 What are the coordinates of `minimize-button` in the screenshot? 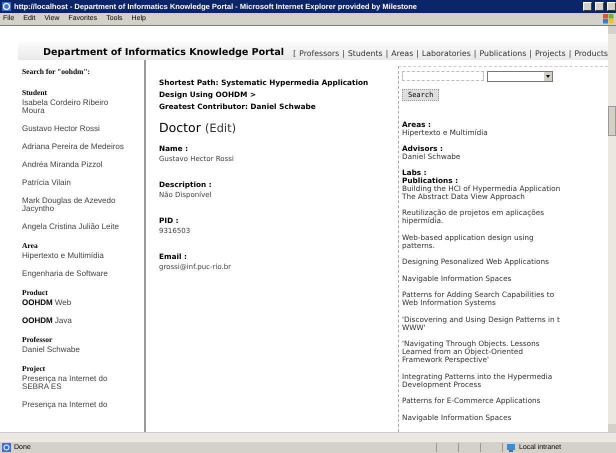 It's located at (587, 6).